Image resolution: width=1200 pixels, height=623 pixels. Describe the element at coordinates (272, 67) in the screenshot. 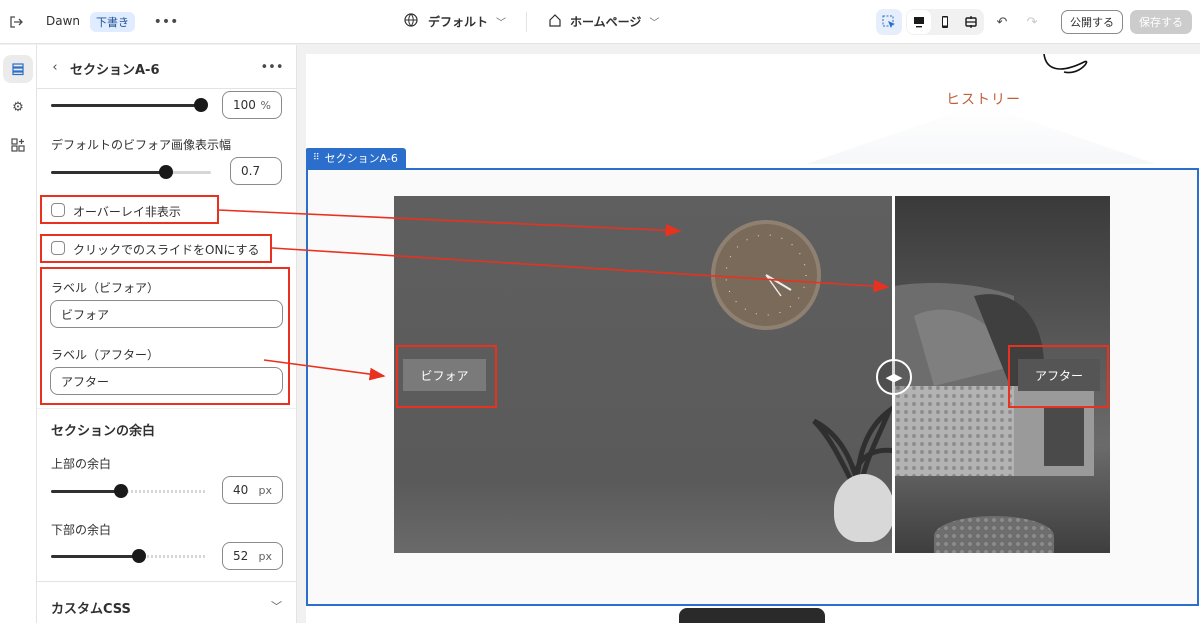

I see `panel-more-icon: •••` at that location.